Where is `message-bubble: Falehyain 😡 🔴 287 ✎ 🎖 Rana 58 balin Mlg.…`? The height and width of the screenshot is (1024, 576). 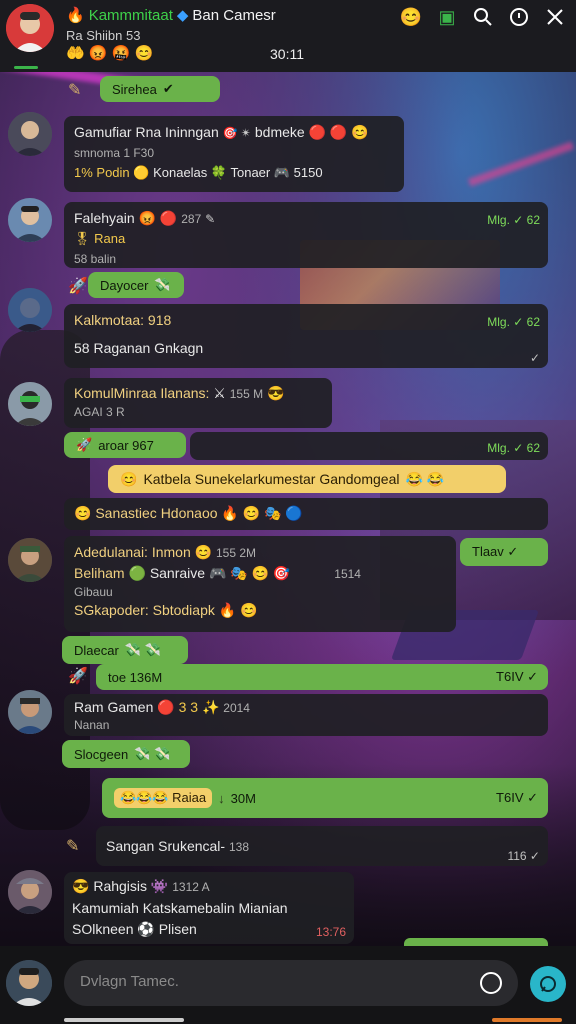
message-bubble: Falehyain 😡 🔴 287 ✎ 🎖 Rana 58 balin Mlg.… is located at coordinates (306, 235).